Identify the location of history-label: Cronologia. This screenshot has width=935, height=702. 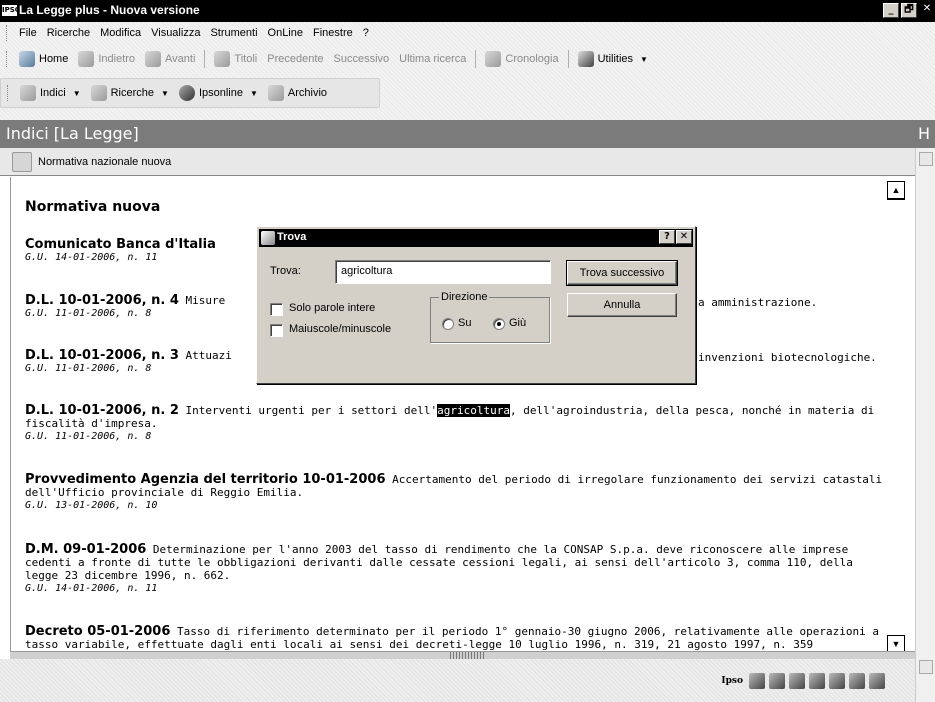
(532, 59).